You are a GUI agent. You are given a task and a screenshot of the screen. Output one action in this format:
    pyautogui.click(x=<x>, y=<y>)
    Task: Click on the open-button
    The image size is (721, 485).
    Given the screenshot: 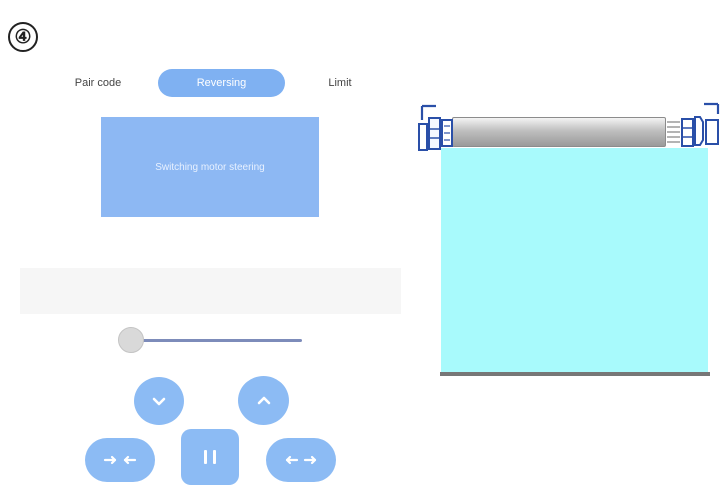 What is the action you would take?
    pyautogui.click(x=301, y=460)
    